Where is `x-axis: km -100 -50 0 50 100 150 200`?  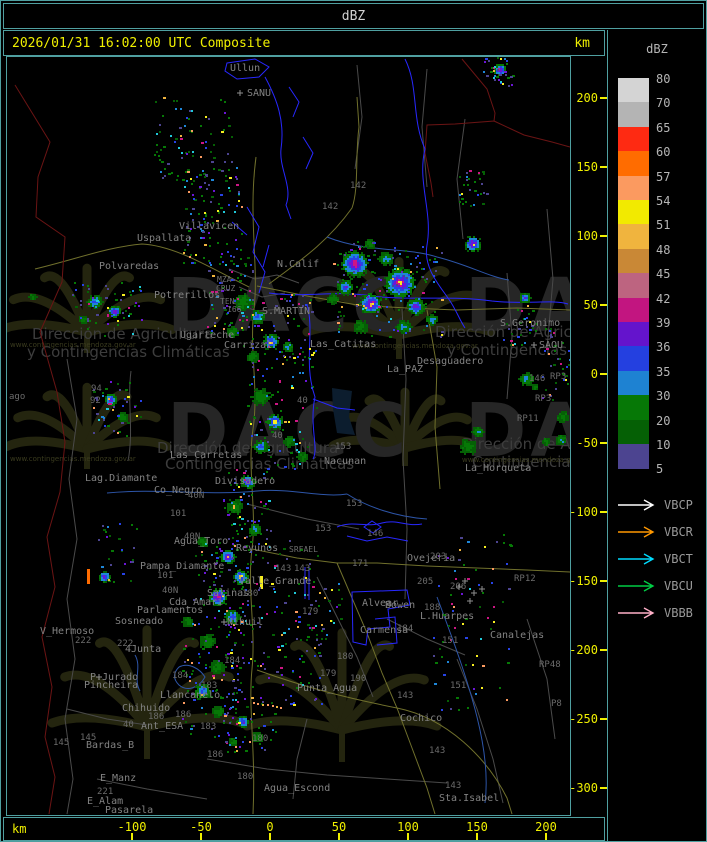
x-axis: km -100 -50 0 50 100 150 200 is located at coordinates (304, 829).